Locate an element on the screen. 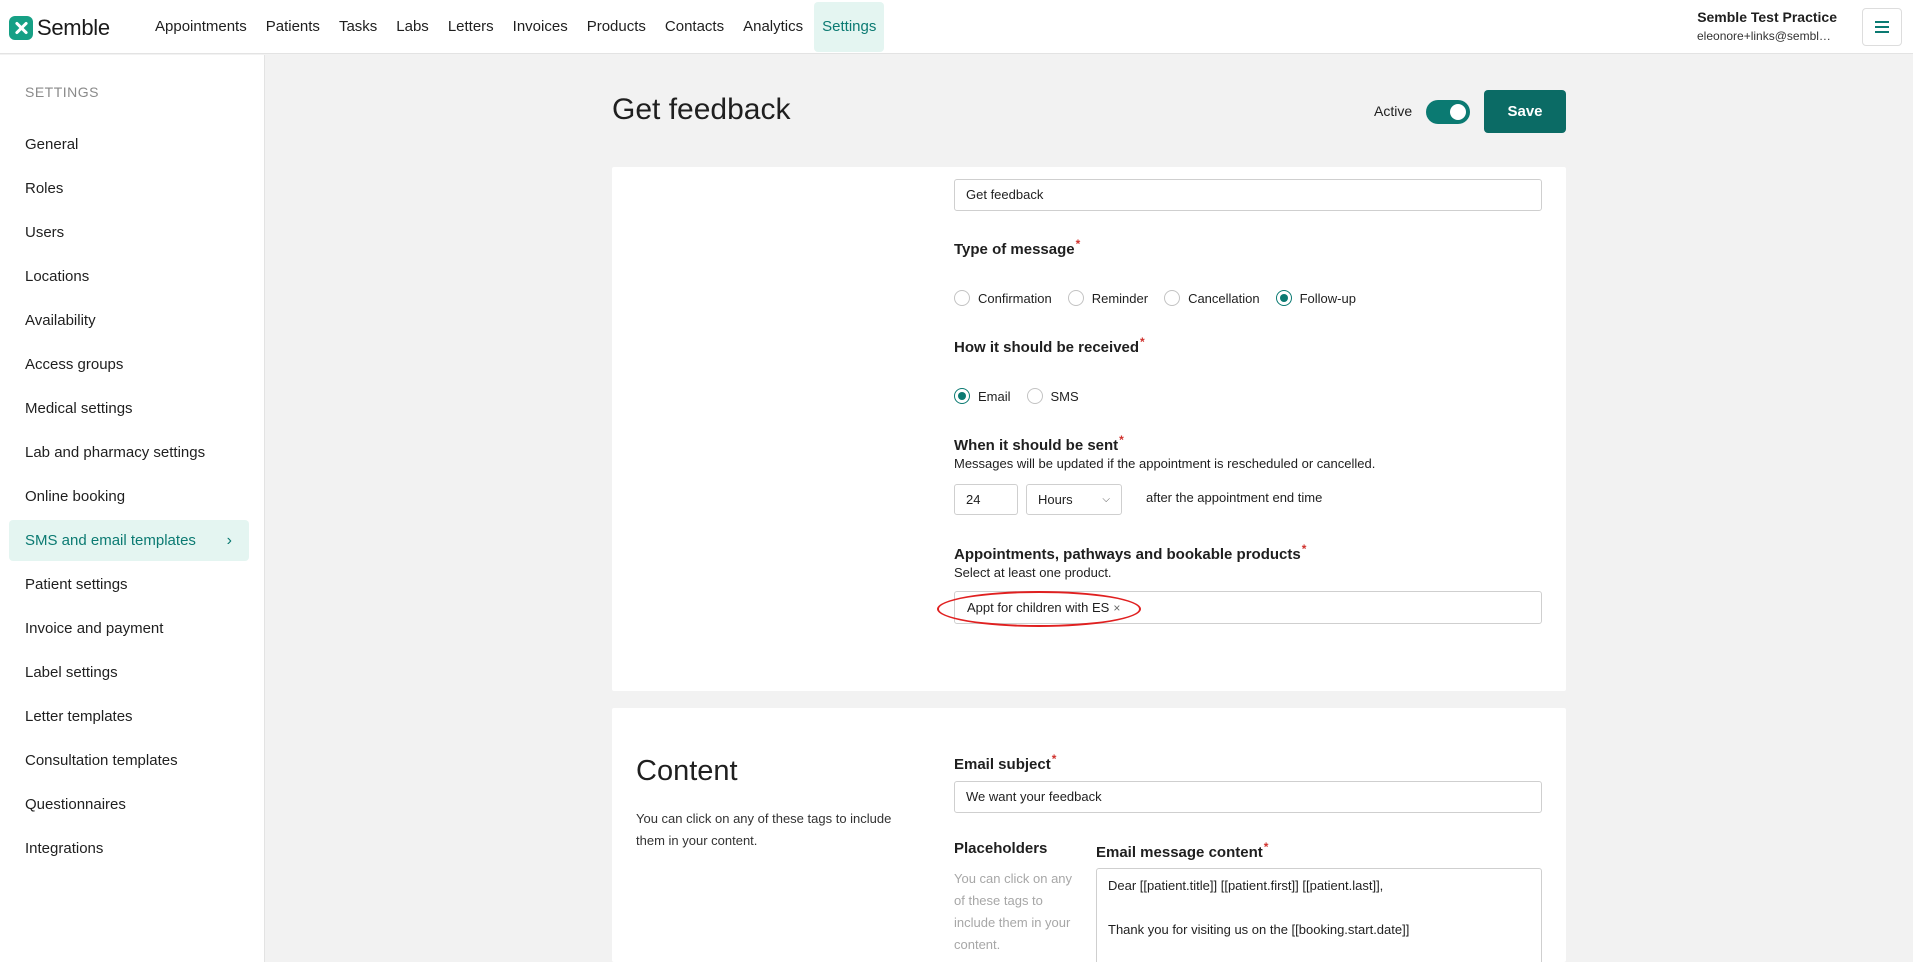  hamburger-icon is located at coordinates (1882, 22).